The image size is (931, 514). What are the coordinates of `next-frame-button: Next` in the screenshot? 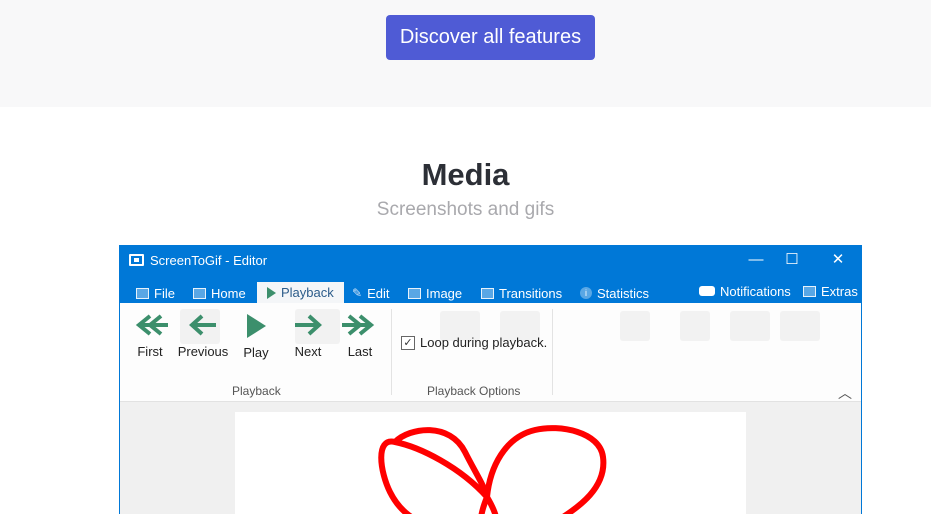 It's located at (308, 336).